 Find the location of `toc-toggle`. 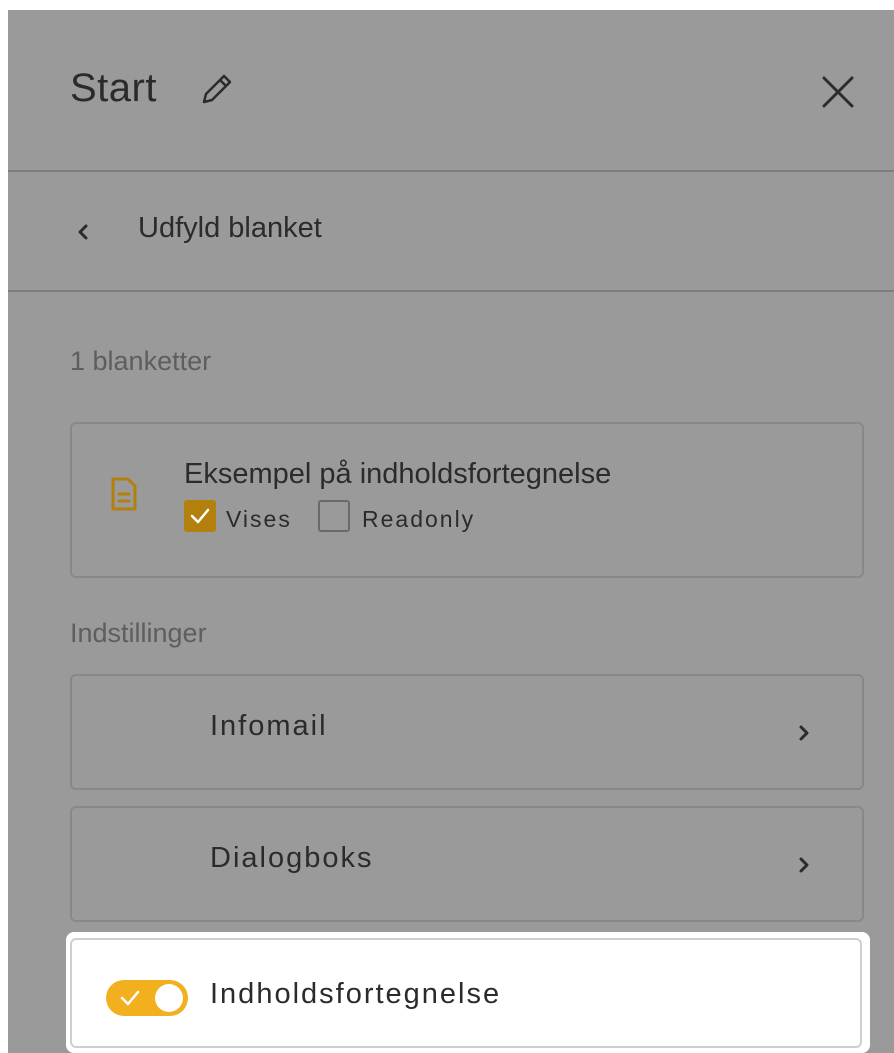

toc-toggle is located at coordinates (147, 998).